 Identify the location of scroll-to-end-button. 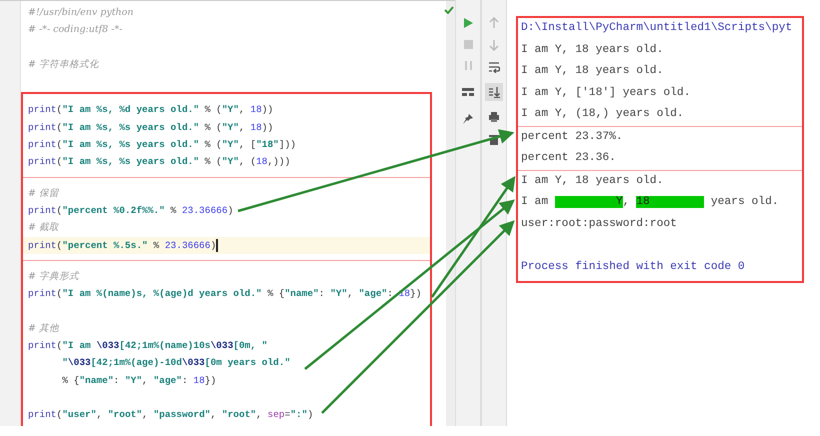
(494, 92).